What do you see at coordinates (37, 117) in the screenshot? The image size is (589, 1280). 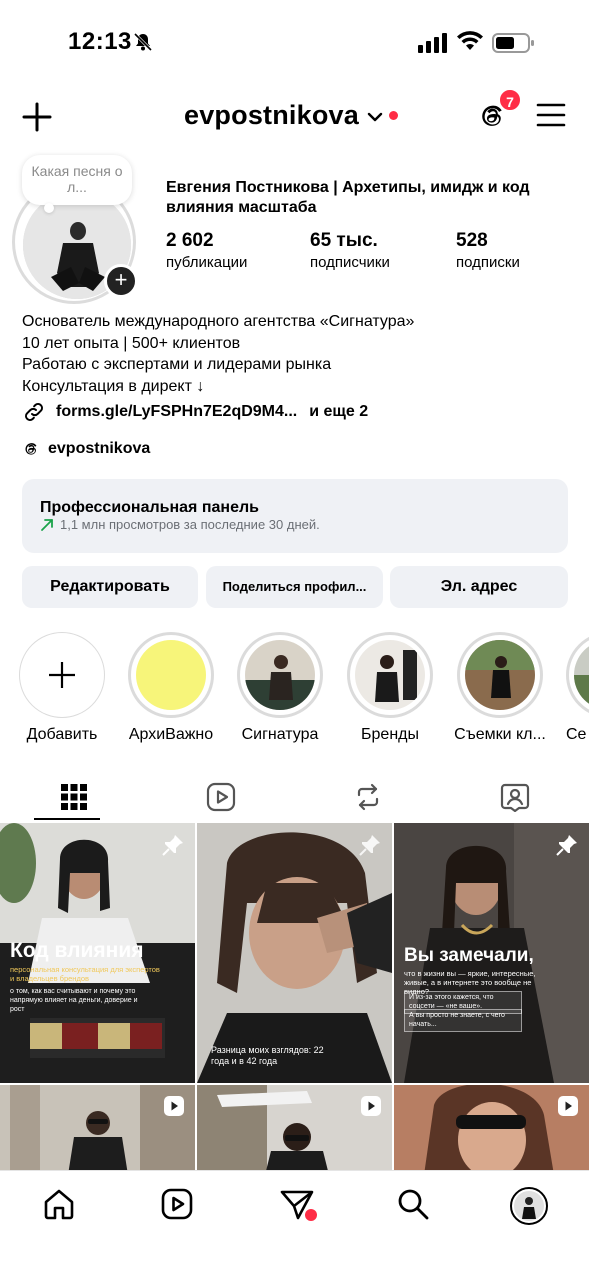 I see `create-plus-icon` at bounding box center [37, 117].